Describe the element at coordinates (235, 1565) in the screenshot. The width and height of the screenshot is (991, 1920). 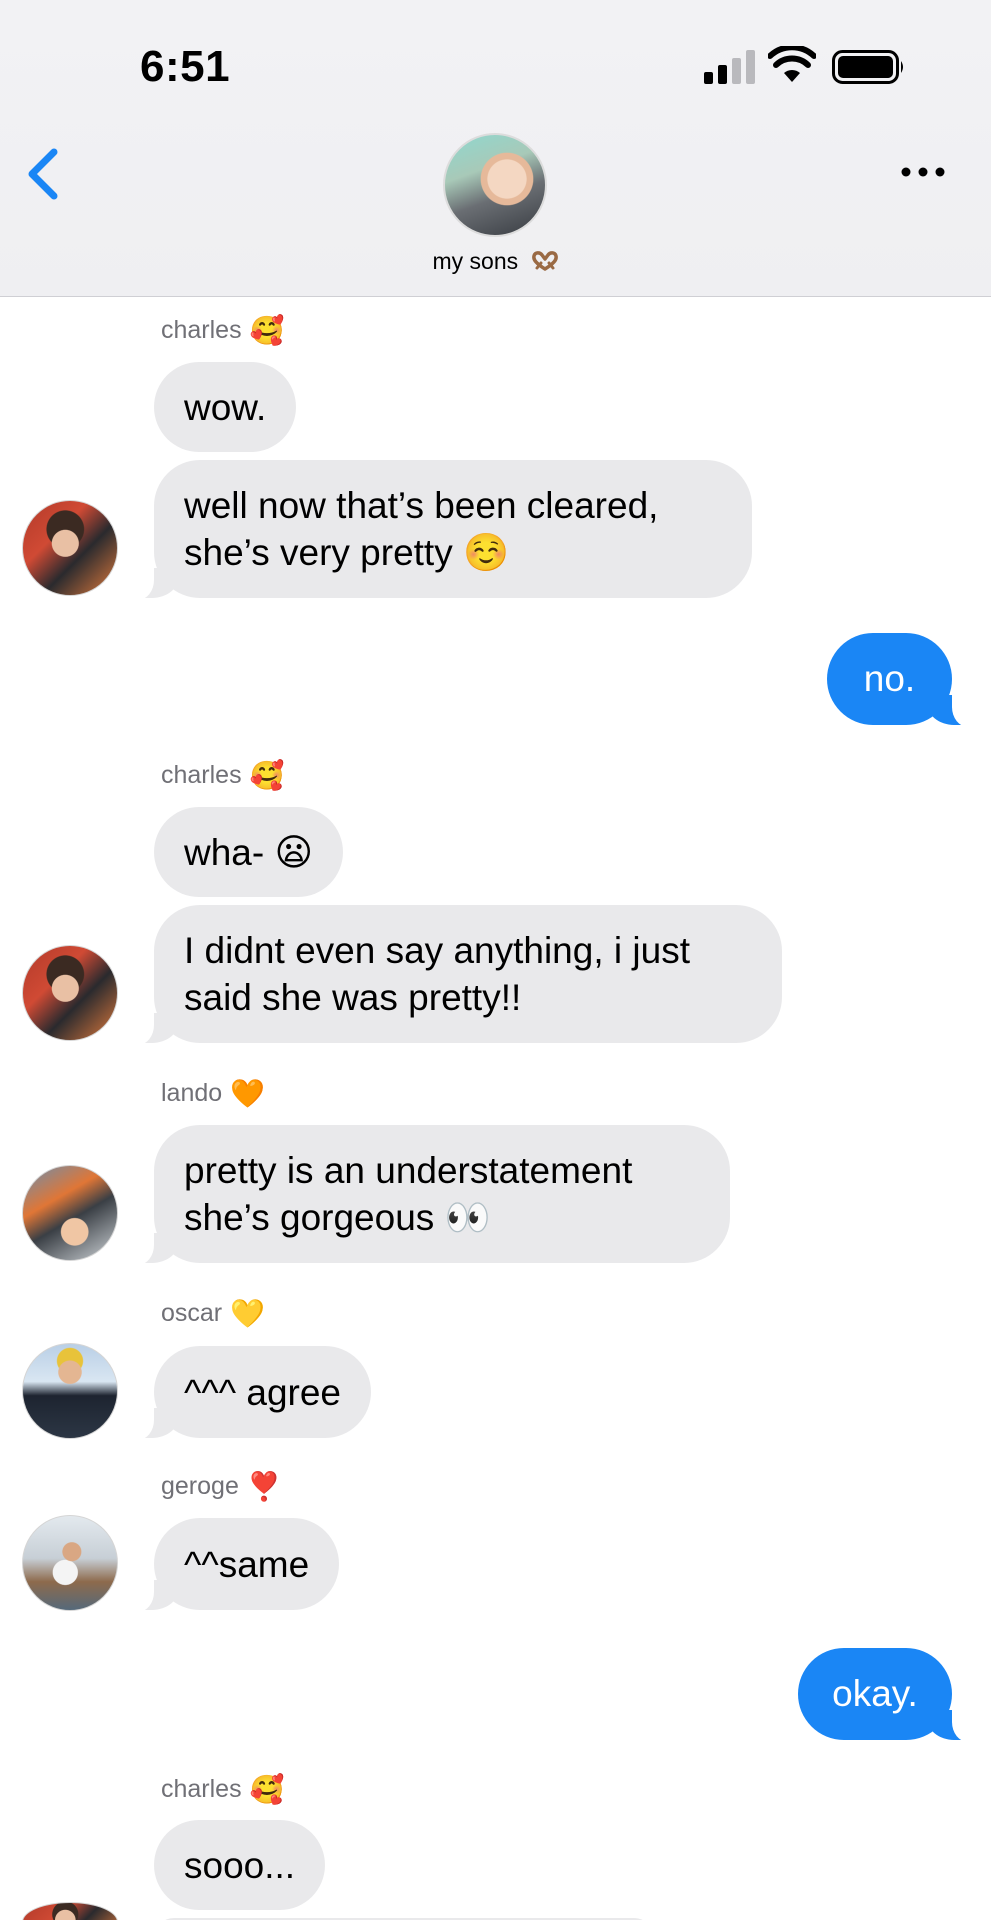
I see `message-bubble: ^^same` at that location.